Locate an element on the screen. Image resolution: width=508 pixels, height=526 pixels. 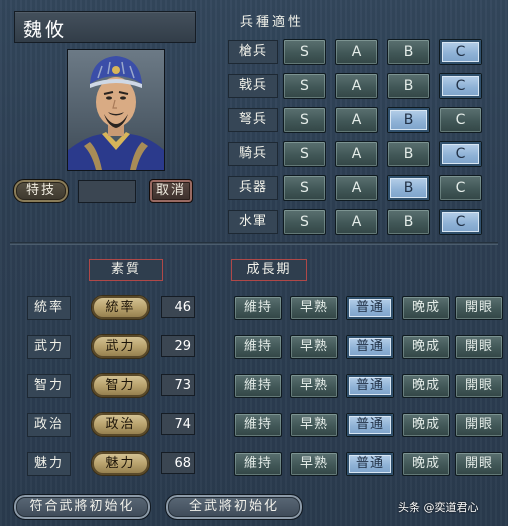
aptitude-cavalry-A: A is located at coordinates (356, 154).